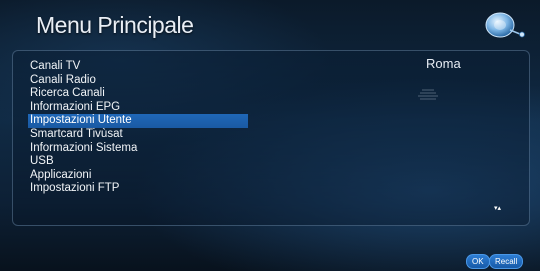 Image resolution: width=540 pixels, height=271 pixels. Describe the element at coordinates (138, 121) in the screenshot. I see `menu-item-impostazioni-utente: Impostazioni Utente` at that location.